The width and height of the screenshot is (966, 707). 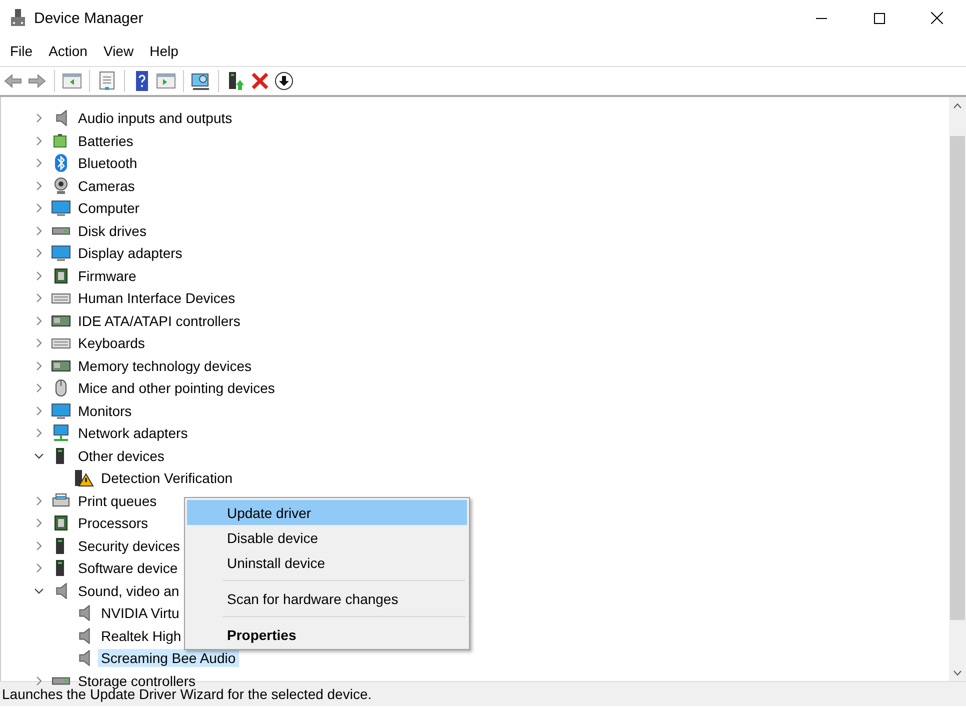 I want to click on scroll-up-icon, so click(x=957, y=105).